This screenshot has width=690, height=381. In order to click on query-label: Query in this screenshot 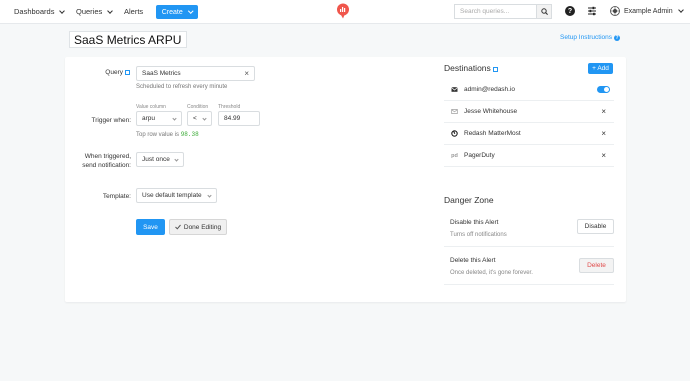, I will do `click(113, 72)`.